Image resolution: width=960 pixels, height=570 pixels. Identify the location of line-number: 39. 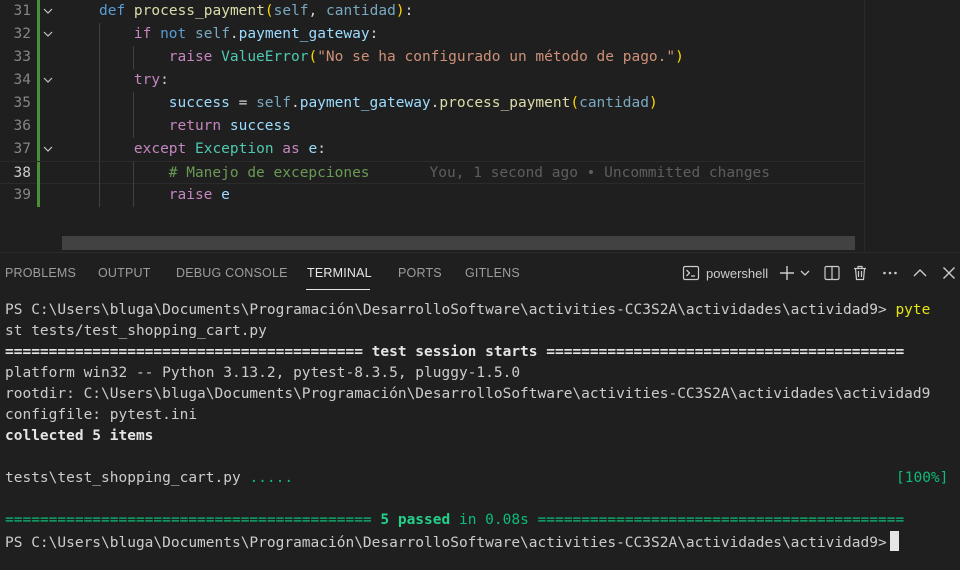
(22, 195).